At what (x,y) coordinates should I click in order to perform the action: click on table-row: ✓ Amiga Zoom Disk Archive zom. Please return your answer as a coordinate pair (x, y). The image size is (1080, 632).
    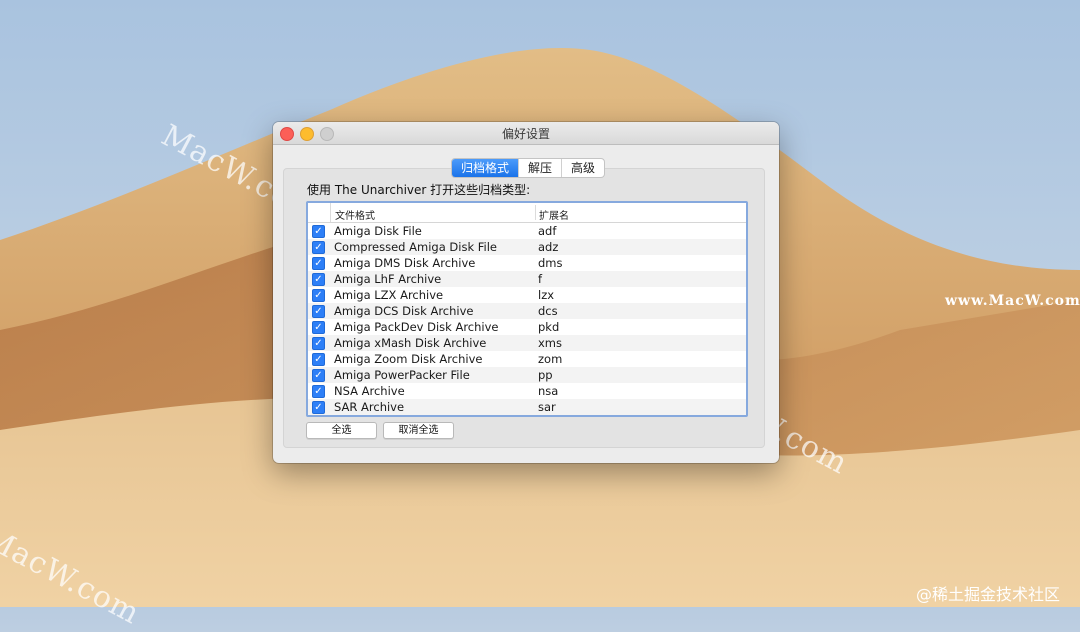
    Looking at the image, I should click on (527, 359).